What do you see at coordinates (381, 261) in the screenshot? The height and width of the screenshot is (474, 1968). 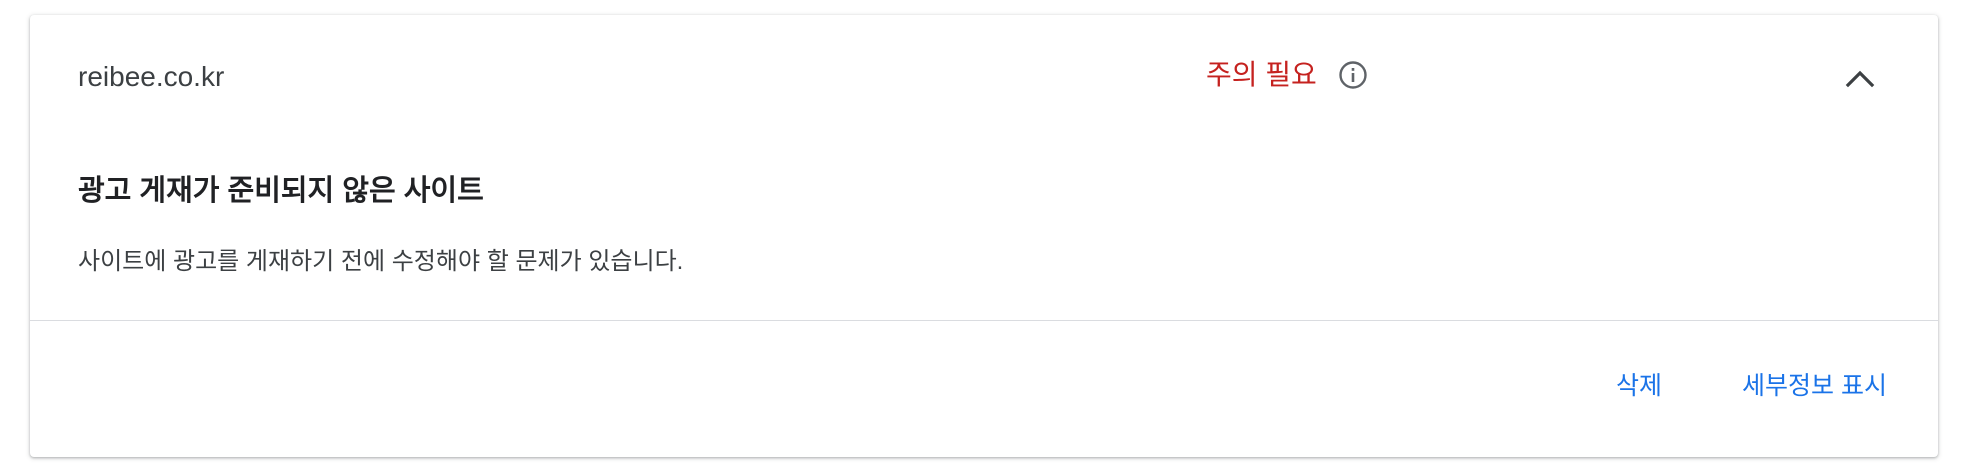 I see `card-description: 사이트에 광고를 게재하기 전에 수정해야 할 문제가 있습니다.` at bounding box center [381, 261].